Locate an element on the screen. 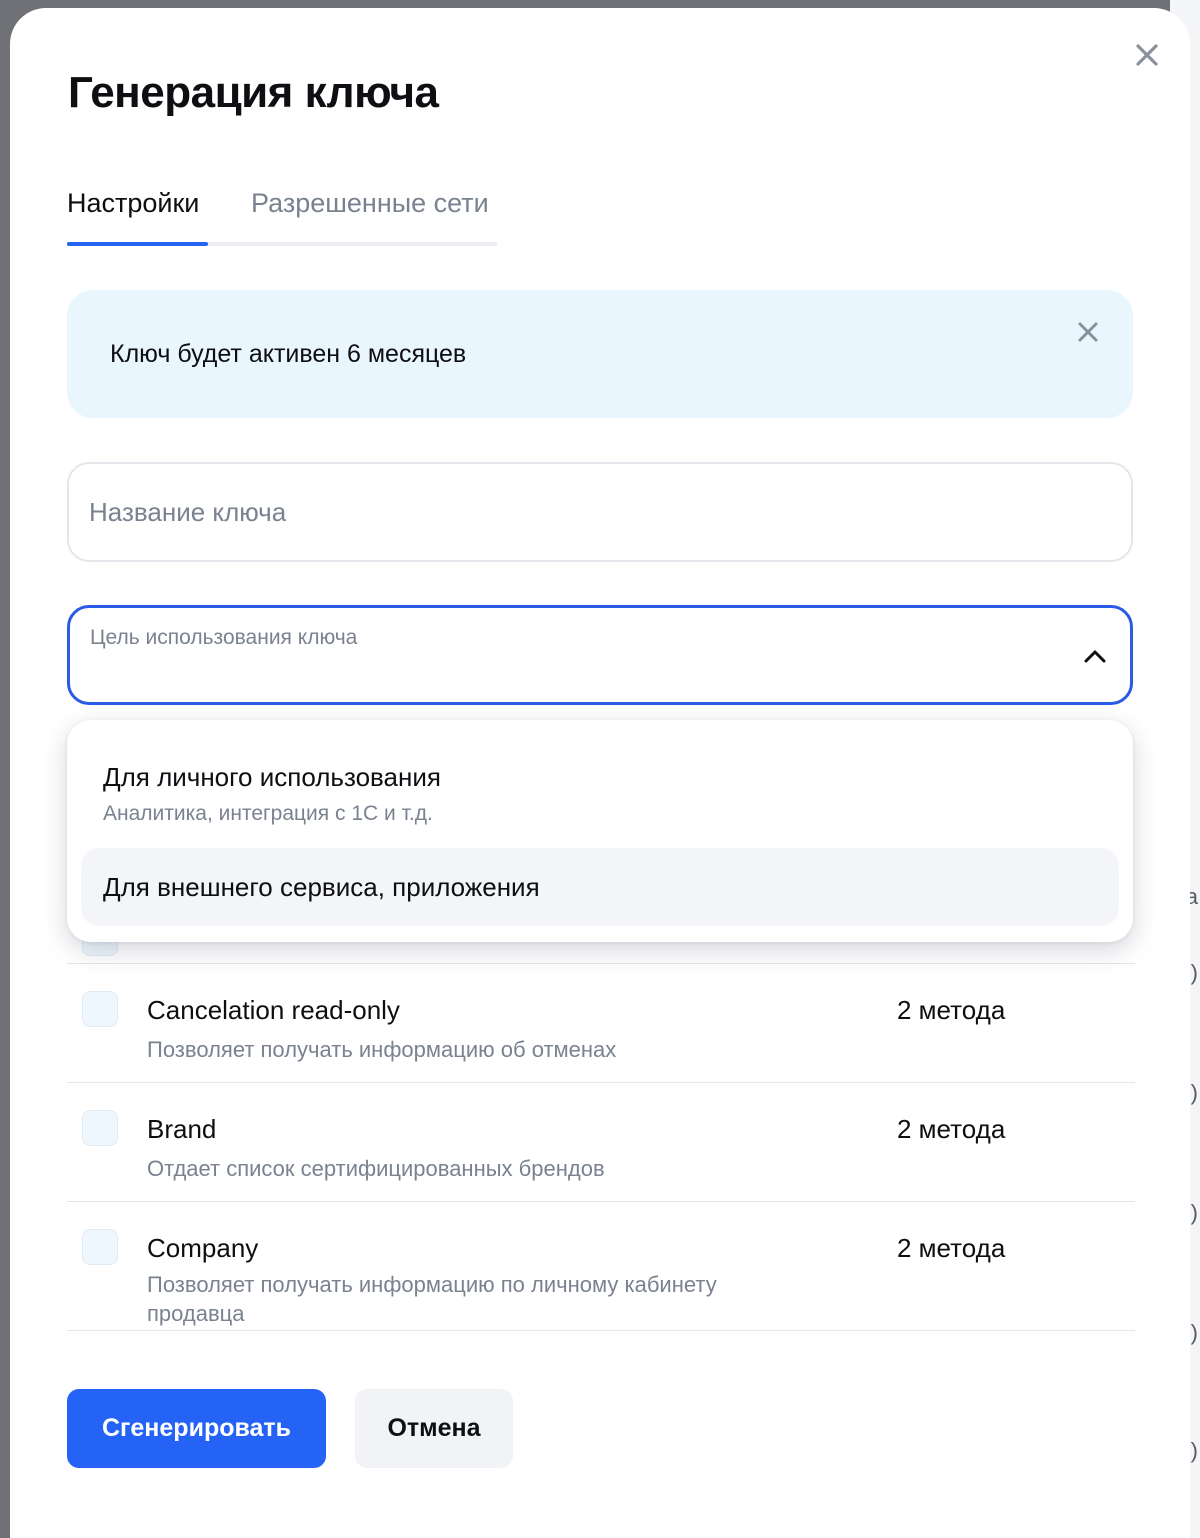  key-name-field is located at coordinates (600, 512).